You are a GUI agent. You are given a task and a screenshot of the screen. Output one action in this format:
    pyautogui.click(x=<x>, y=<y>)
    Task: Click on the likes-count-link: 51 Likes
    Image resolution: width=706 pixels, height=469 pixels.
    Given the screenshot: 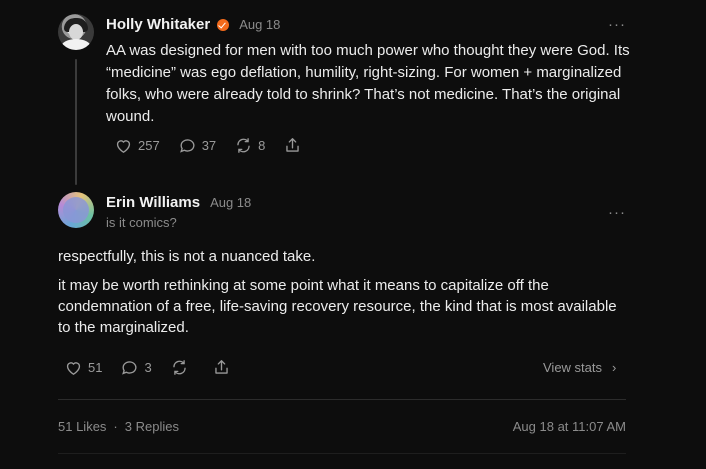 What is the action you would take?
    pyautogui.click(x=82, y=426)
    